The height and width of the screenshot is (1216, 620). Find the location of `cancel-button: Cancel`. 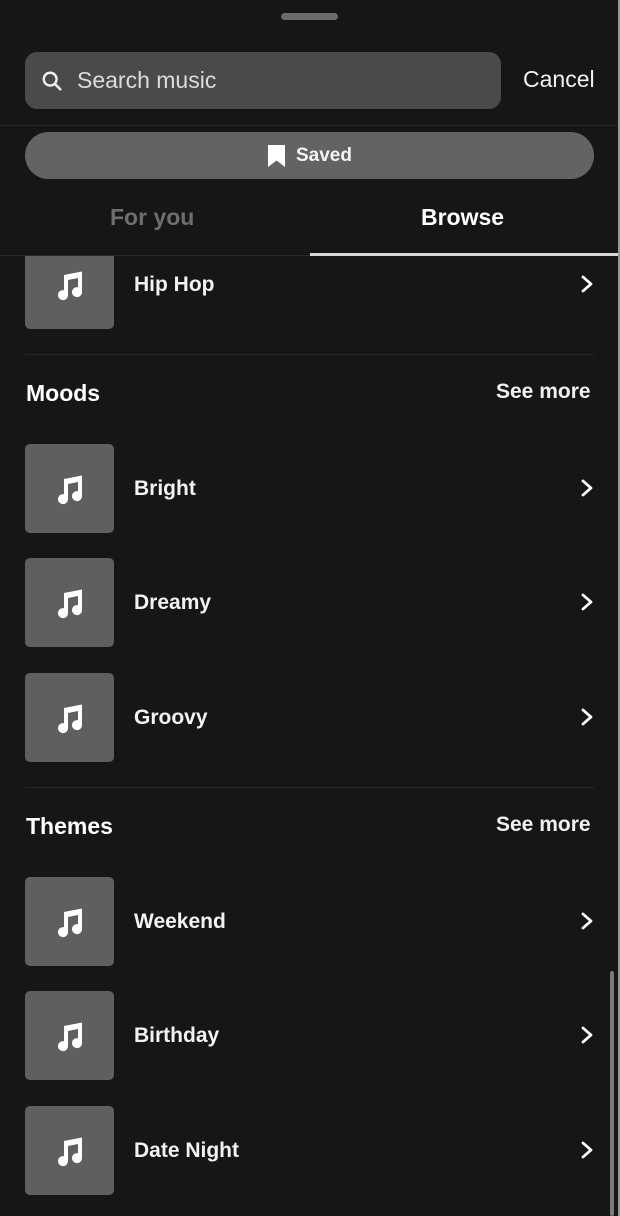

cancel-button: Cancel is located at coordinates (559, 79).